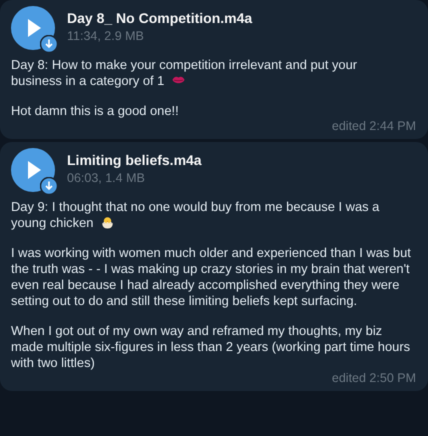 This screenshot has height=436, width=428. Describe the element at coordinates (95, 111) in the screenshot. I see `message-text: Hot damn this is a good one!!` at that location.